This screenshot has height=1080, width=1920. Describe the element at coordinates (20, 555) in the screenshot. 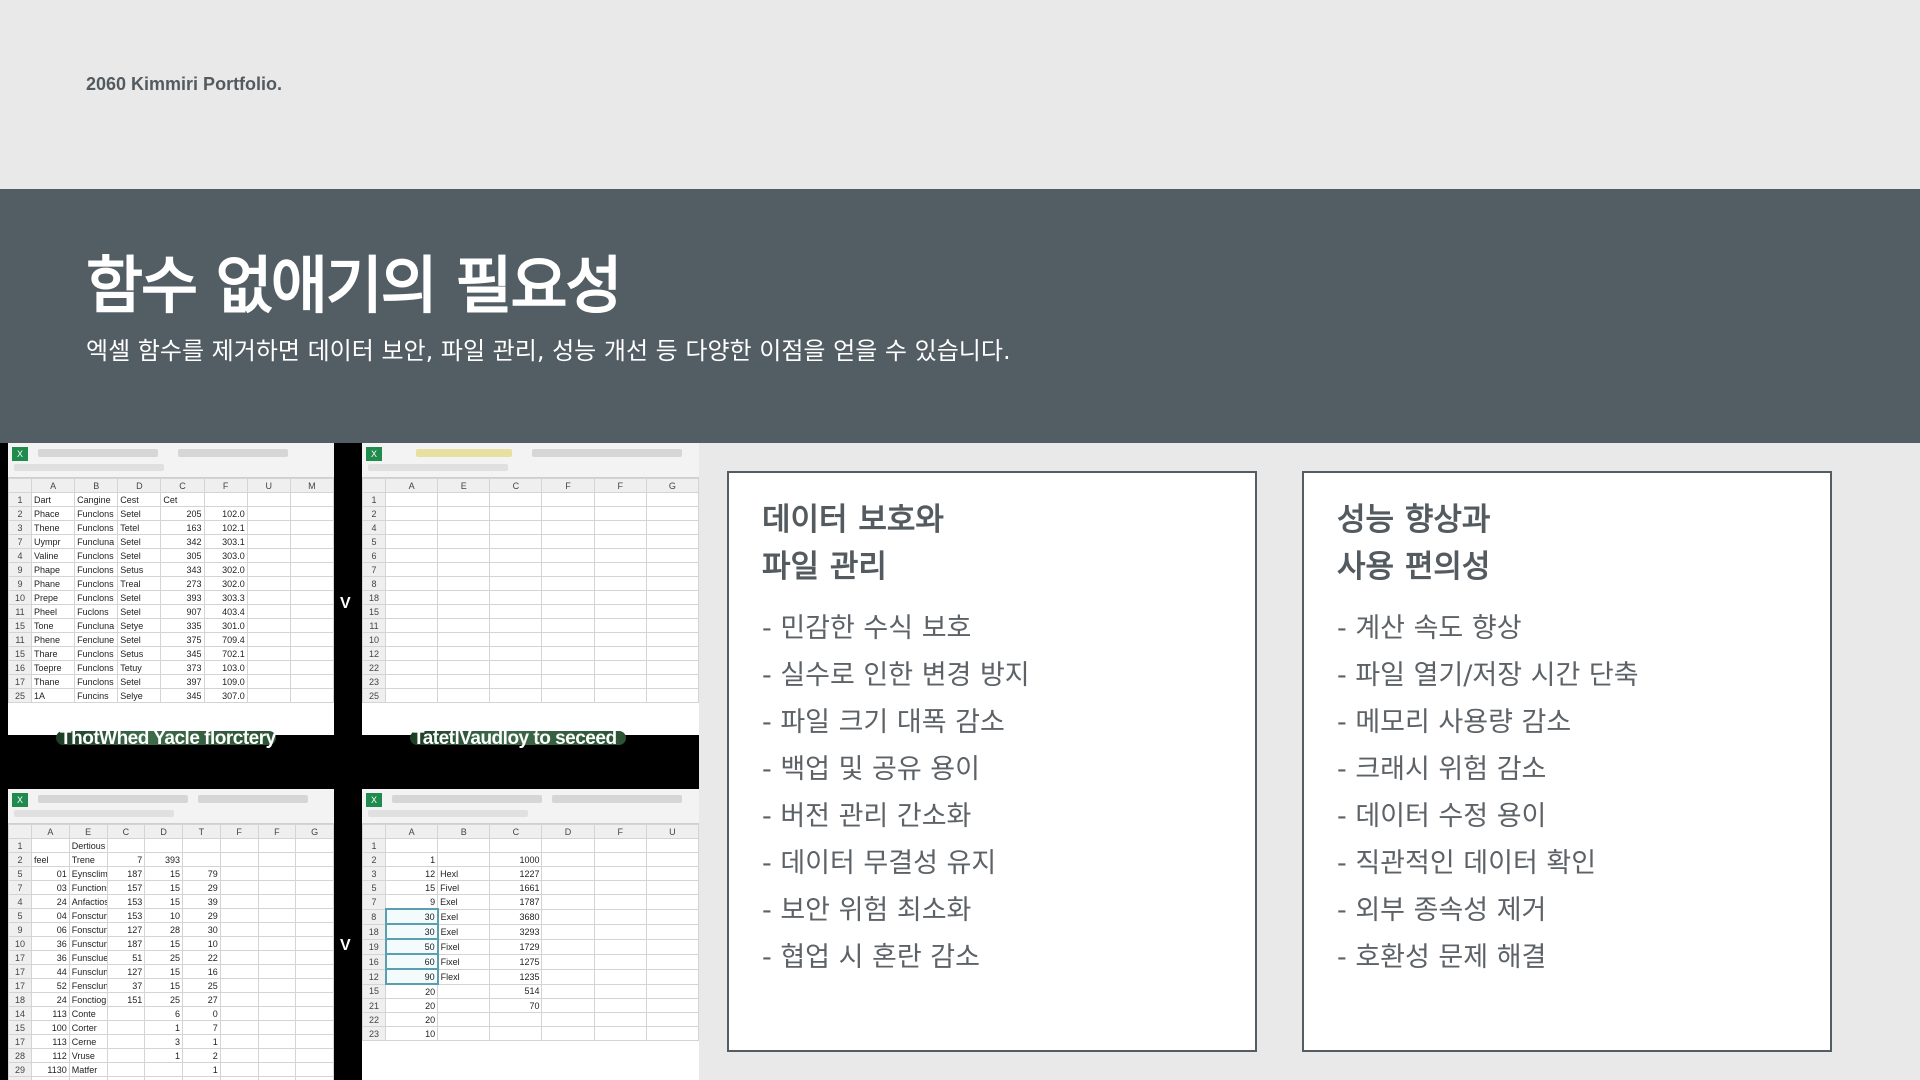

I see `row-header: 4` at that location.